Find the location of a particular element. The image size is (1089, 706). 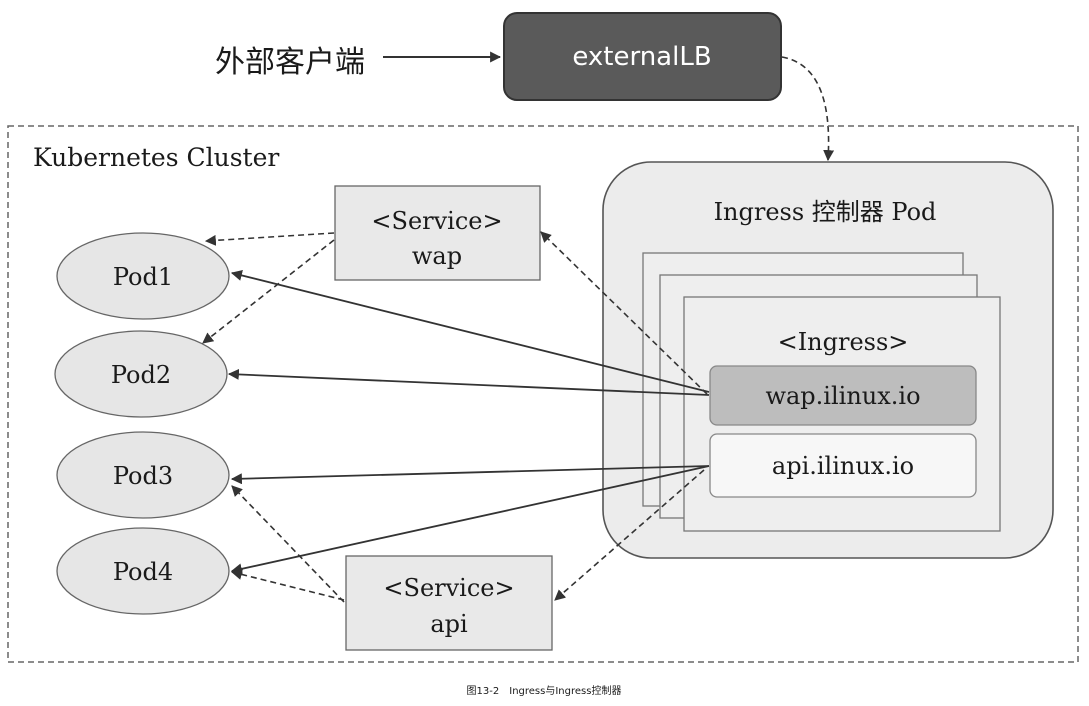

service-wap-kind: <Service> is located at coordinates (436, 221).